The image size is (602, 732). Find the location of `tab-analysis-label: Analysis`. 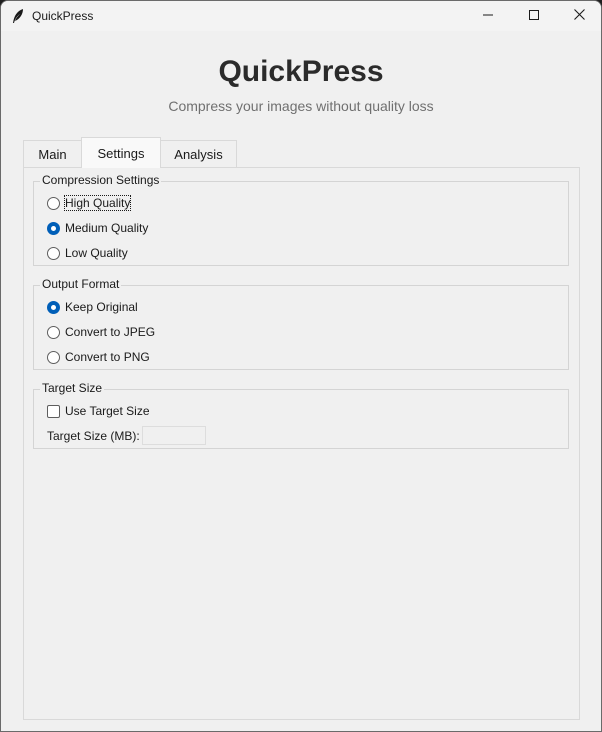

tab-analysis-label: Analysis is located at coordinates (198, 154).